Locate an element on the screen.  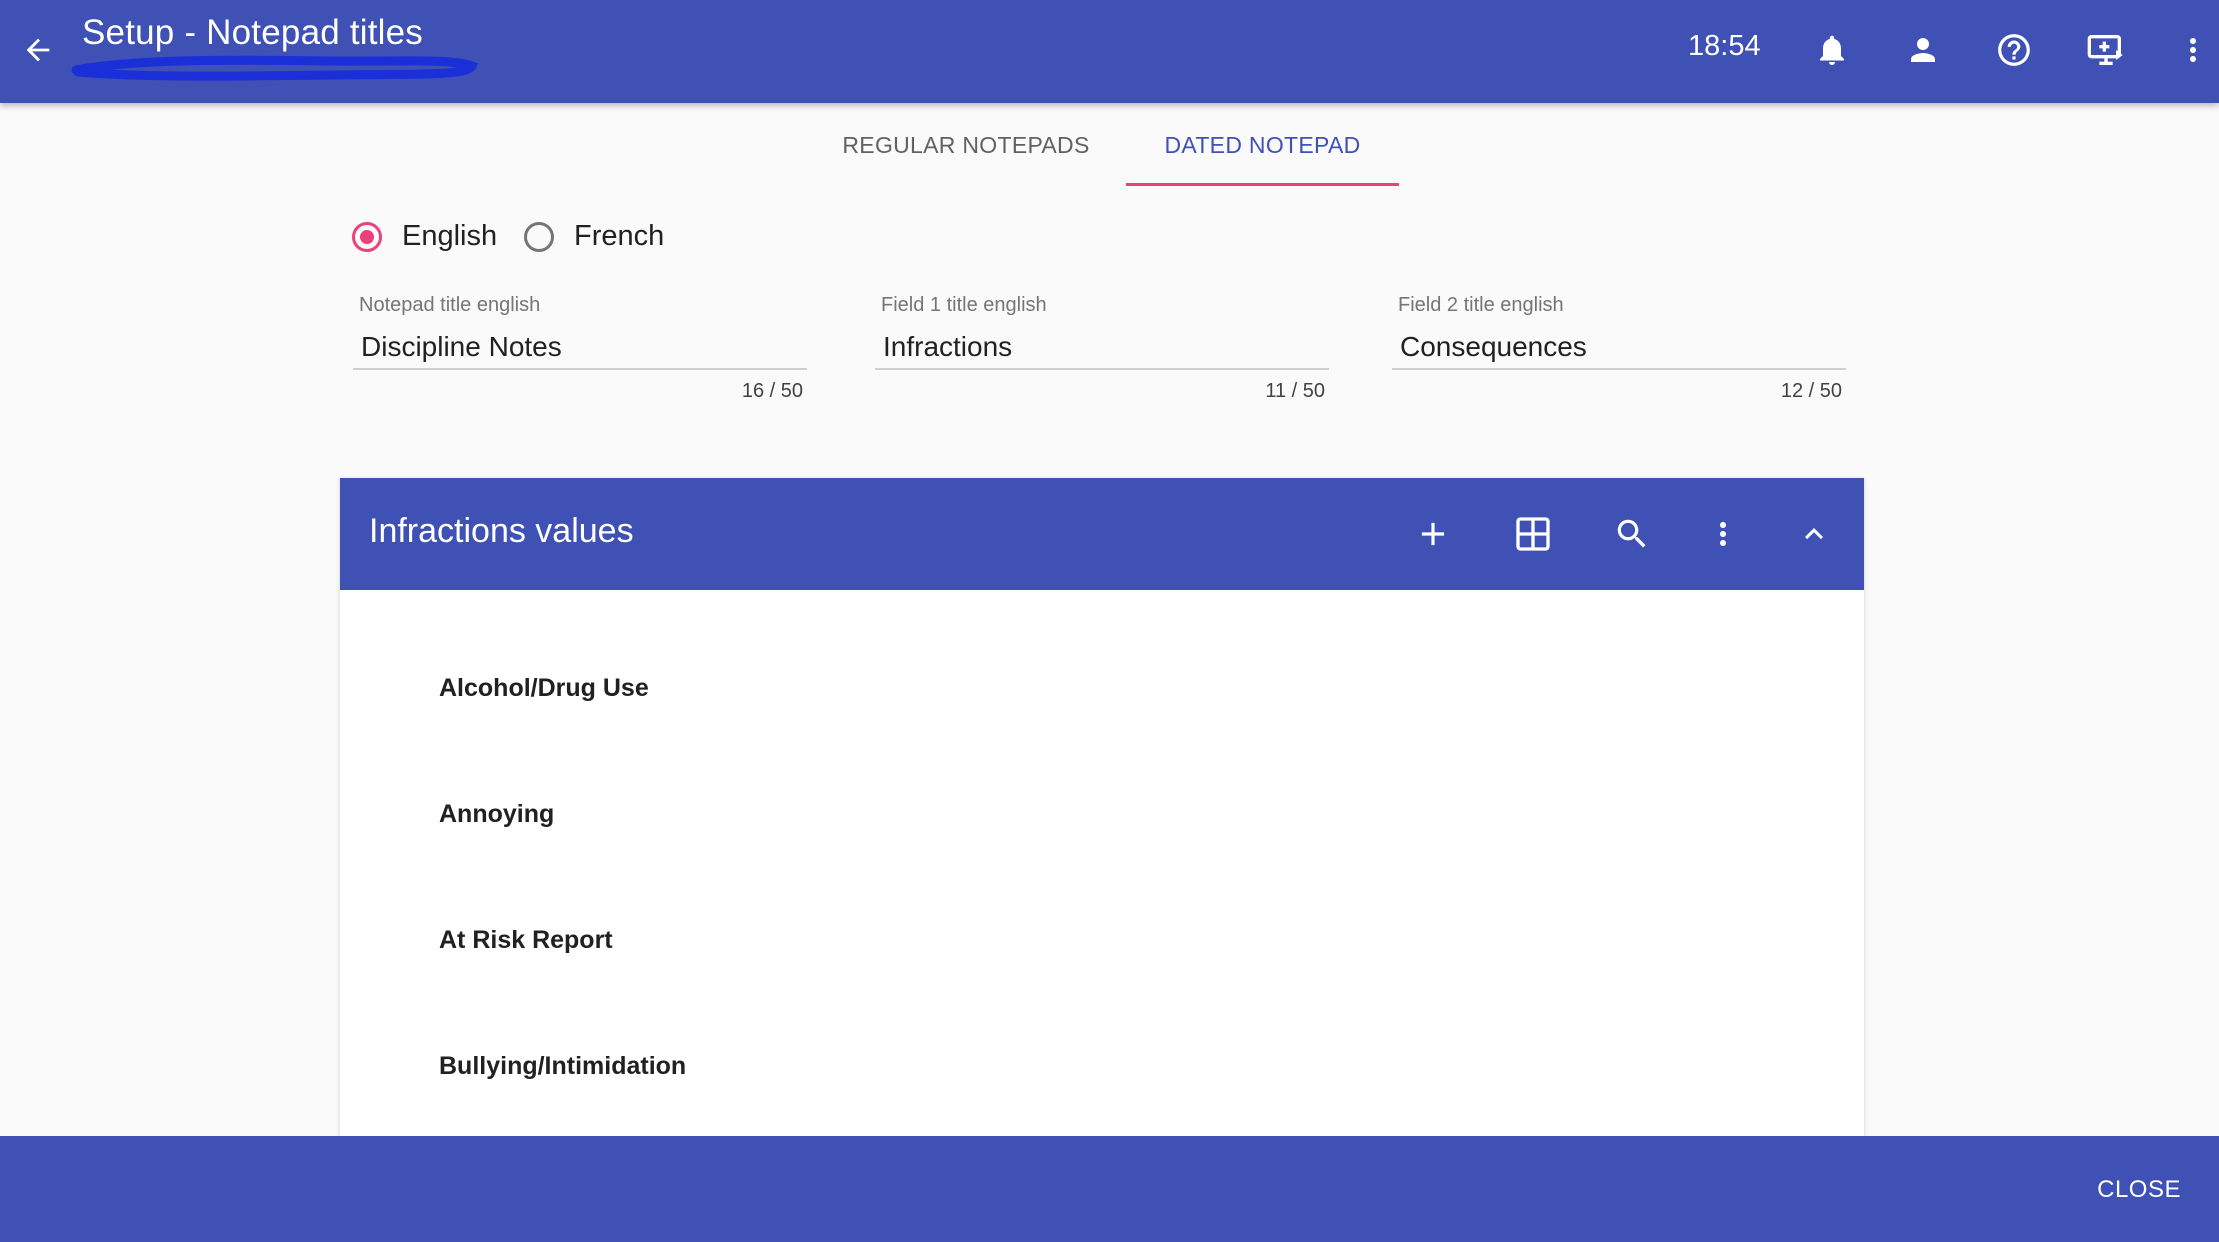
radio-dot is located at coordinates (367, 236).